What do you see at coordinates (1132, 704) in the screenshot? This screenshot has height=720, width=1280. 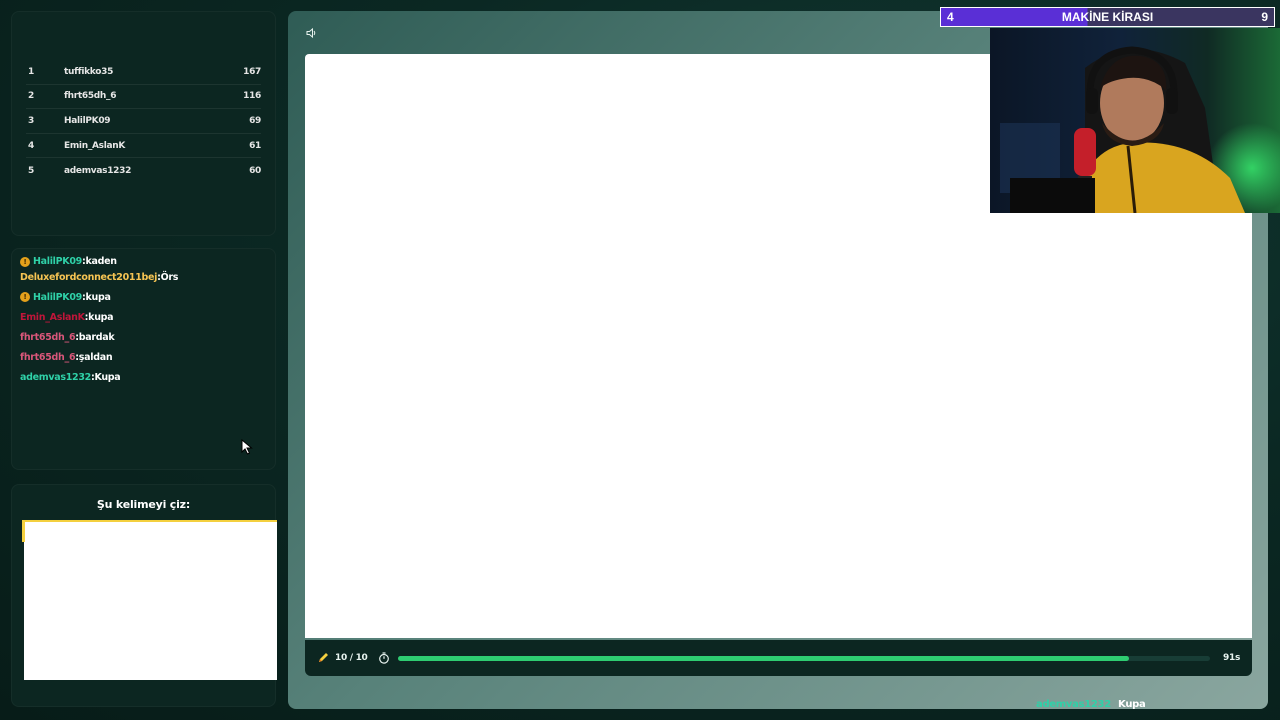 I see `last-guess-text: Kupa` at bounding box center [1132, 704].